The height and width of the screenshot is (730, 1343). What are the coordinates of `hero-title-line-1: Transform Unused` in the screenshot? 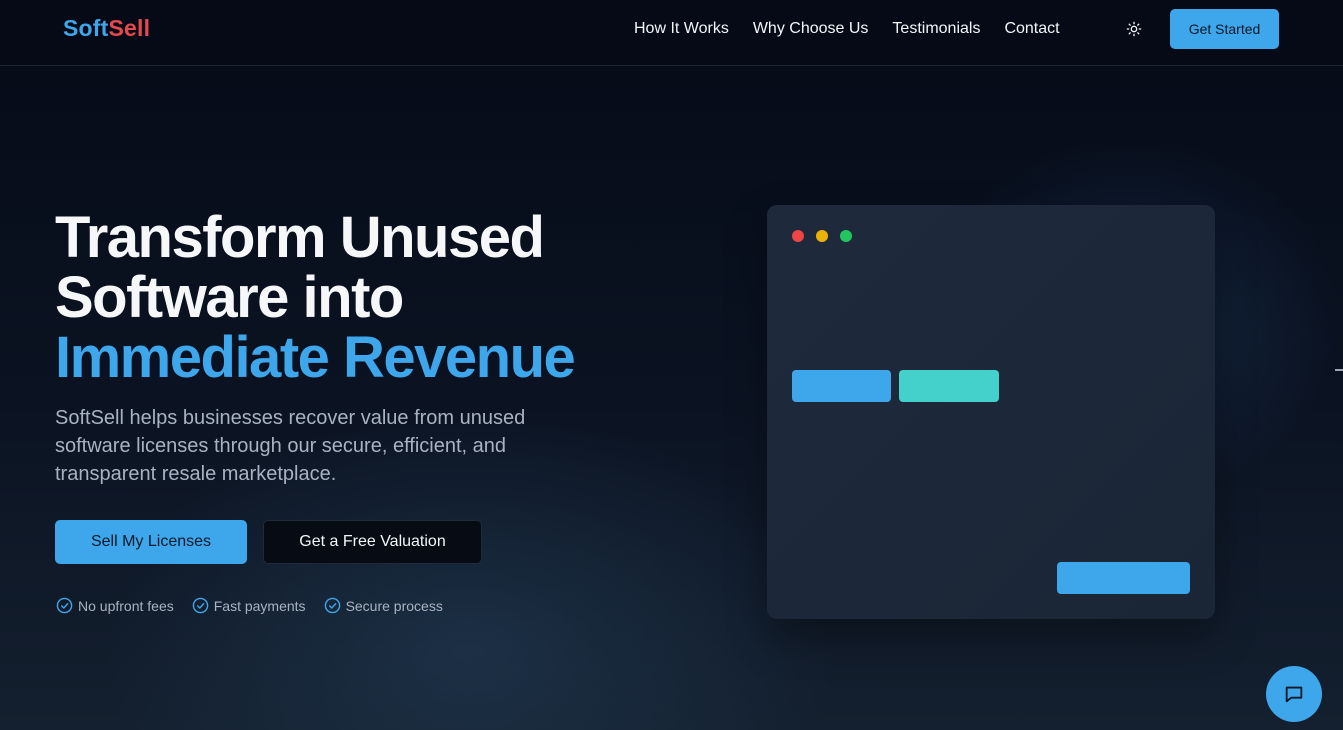 It's located at (300, 237).